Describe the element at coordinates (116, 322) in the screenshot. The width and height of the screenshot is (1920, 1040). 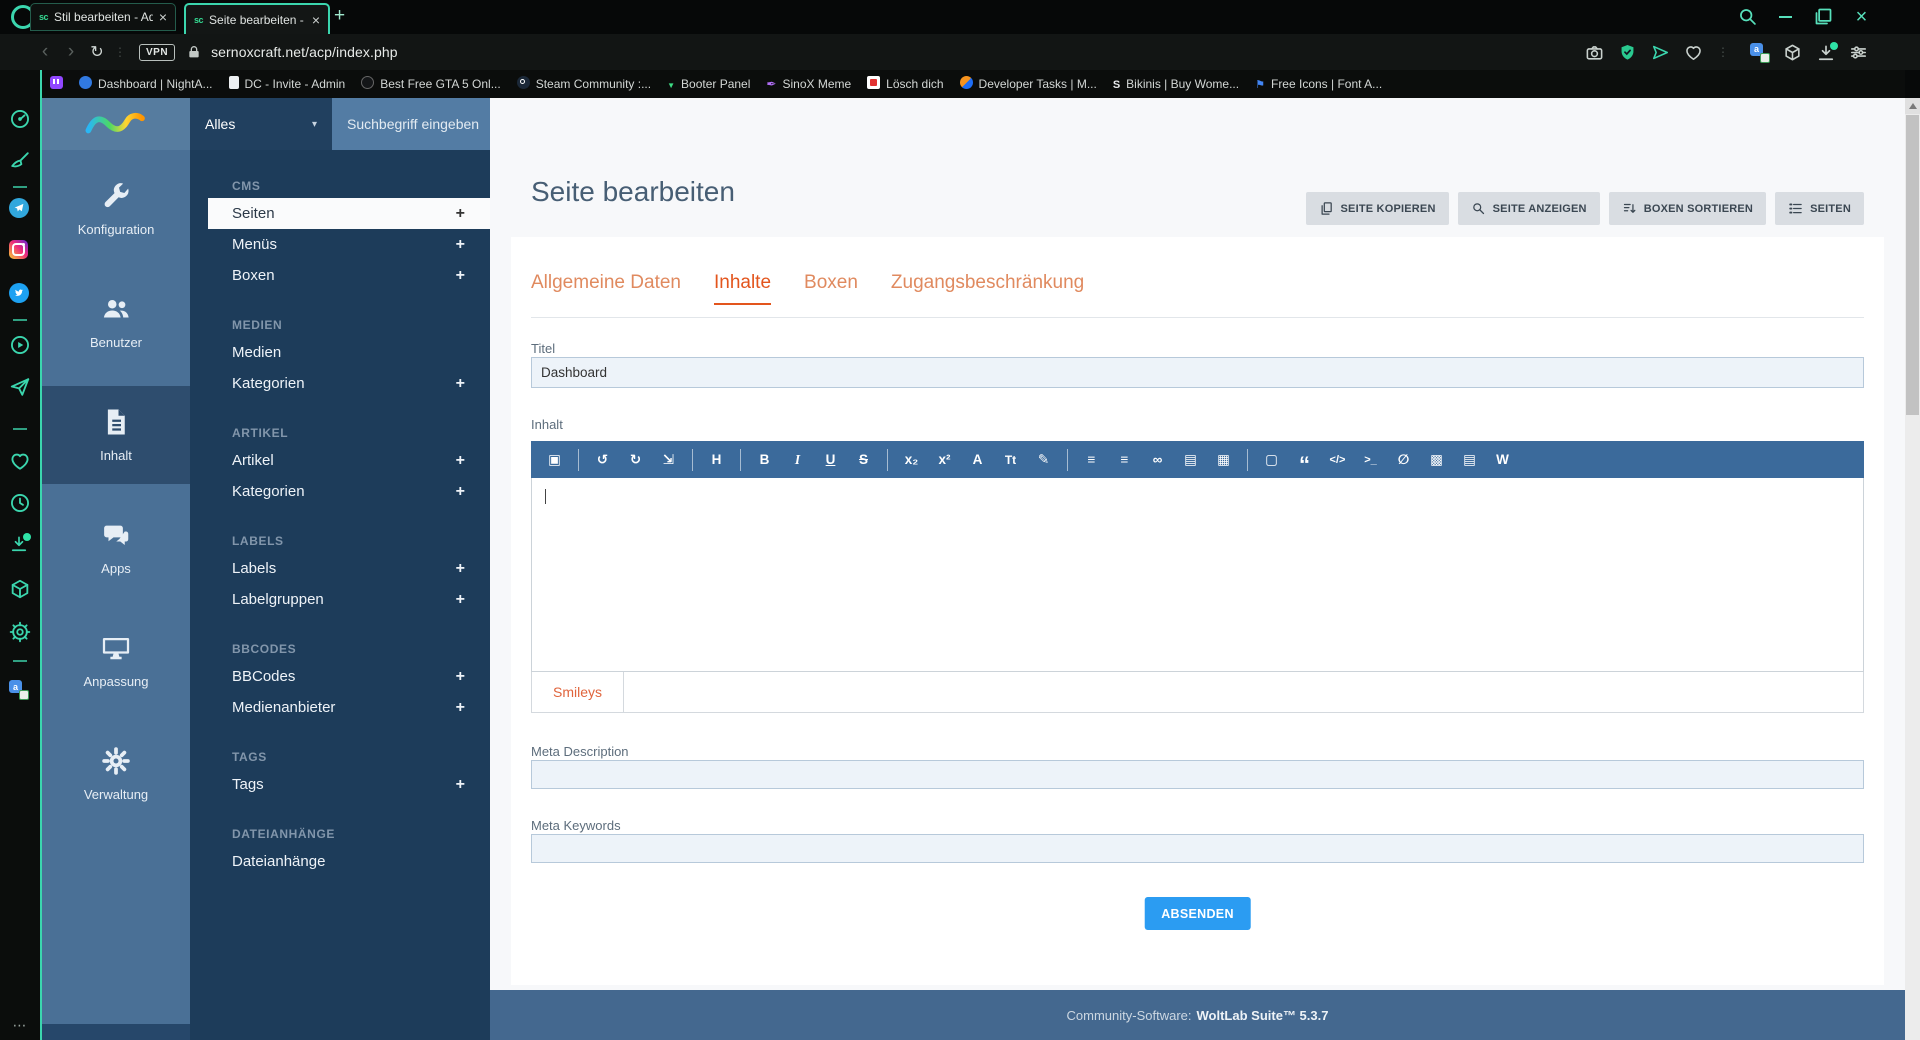
I see `sidebar-item-benutzer: Benutzer` at that location.